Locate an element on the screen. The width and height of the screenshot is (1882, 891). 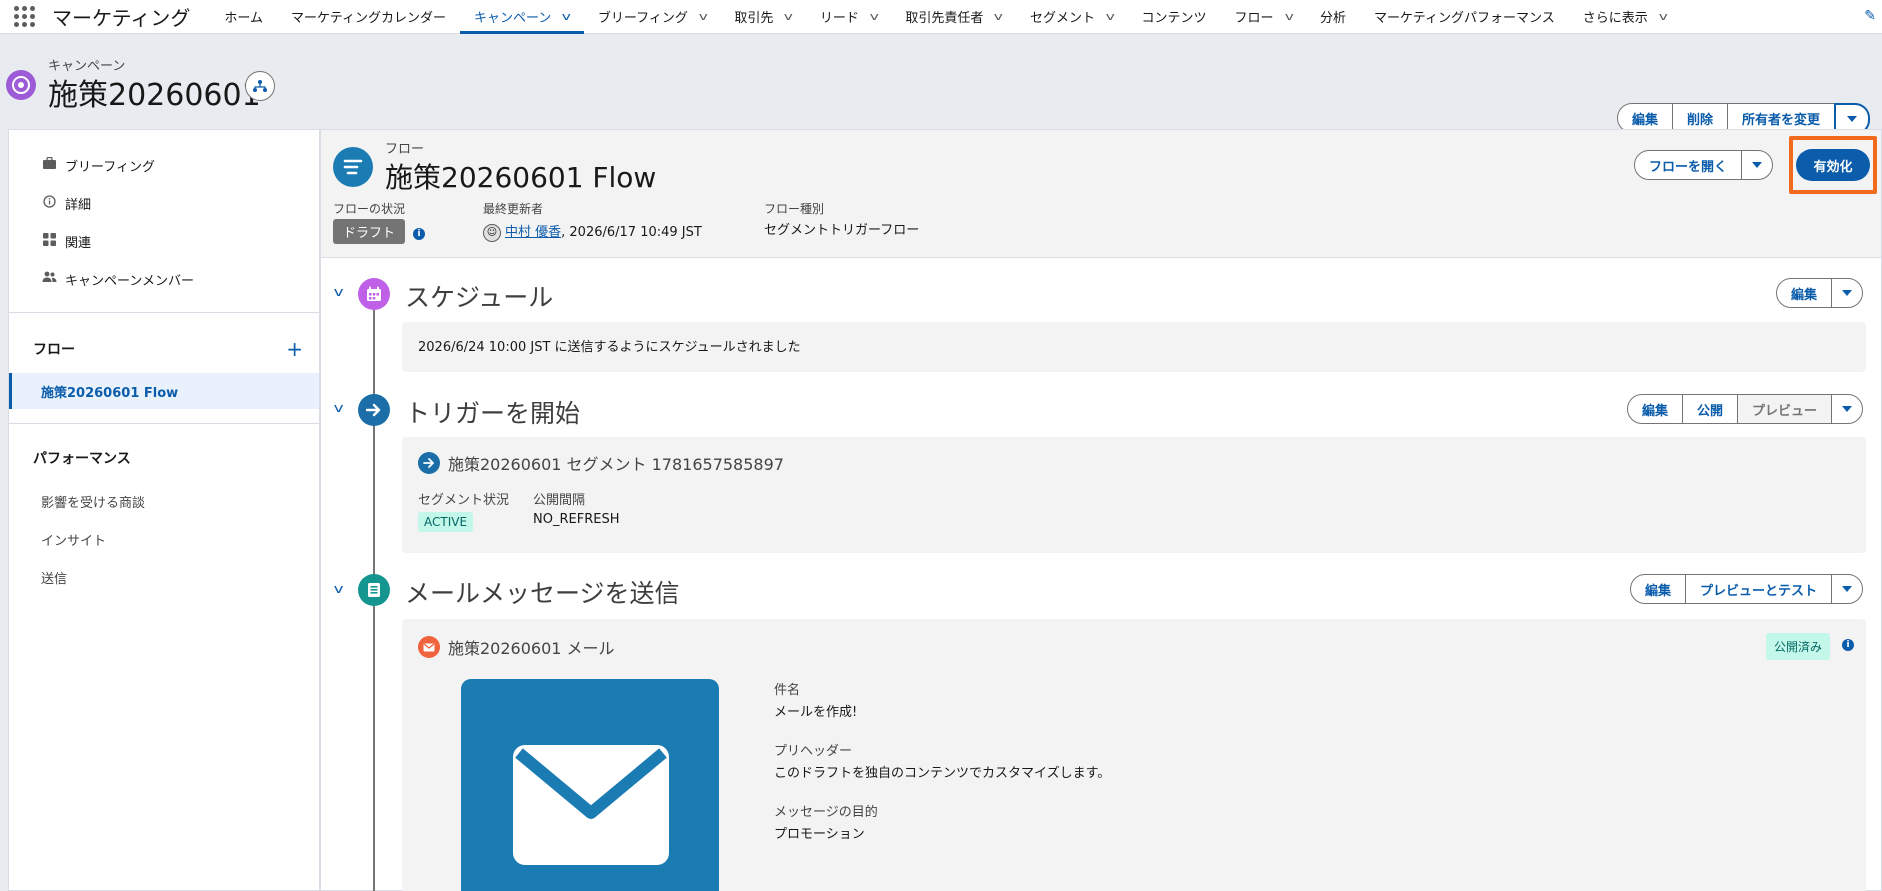
activate-button: 有効化 is located at coordinates (1833, 165).